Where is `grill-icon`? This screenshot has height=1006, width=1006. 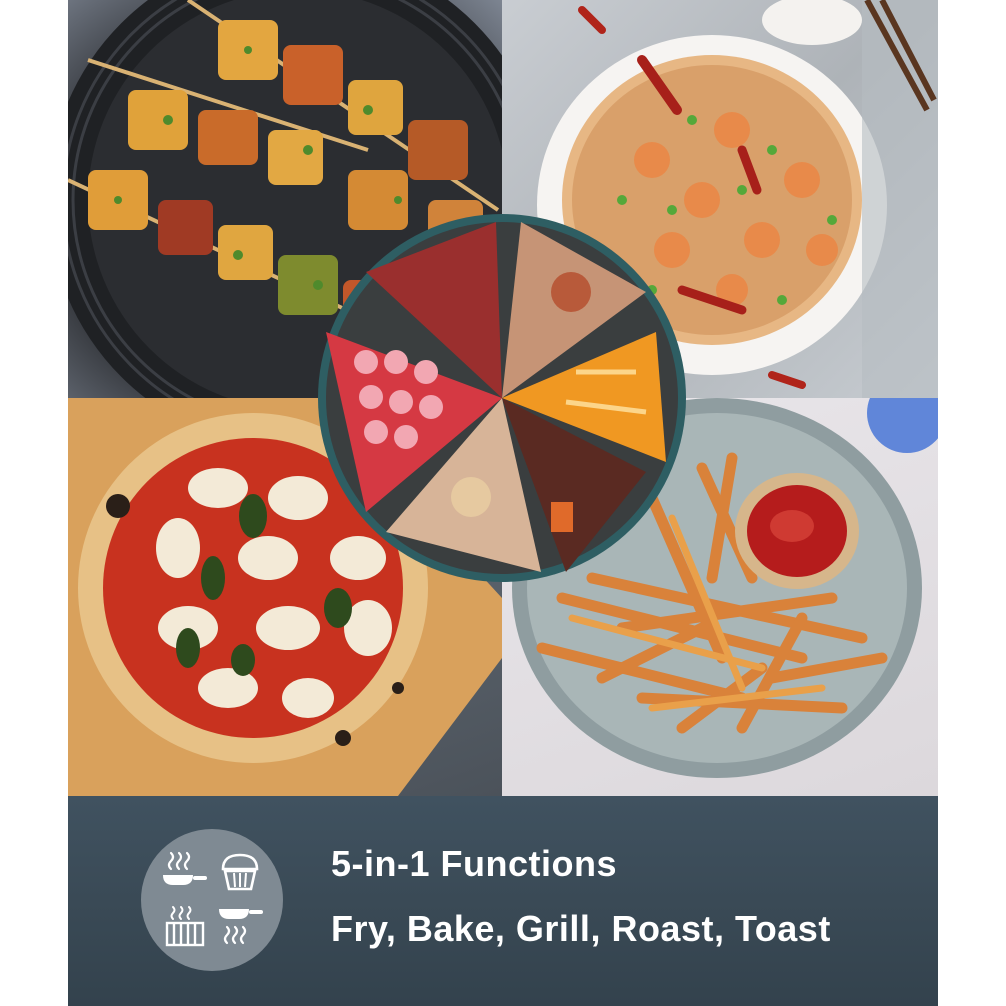
grill-icon is located at coordinates (185, 926).